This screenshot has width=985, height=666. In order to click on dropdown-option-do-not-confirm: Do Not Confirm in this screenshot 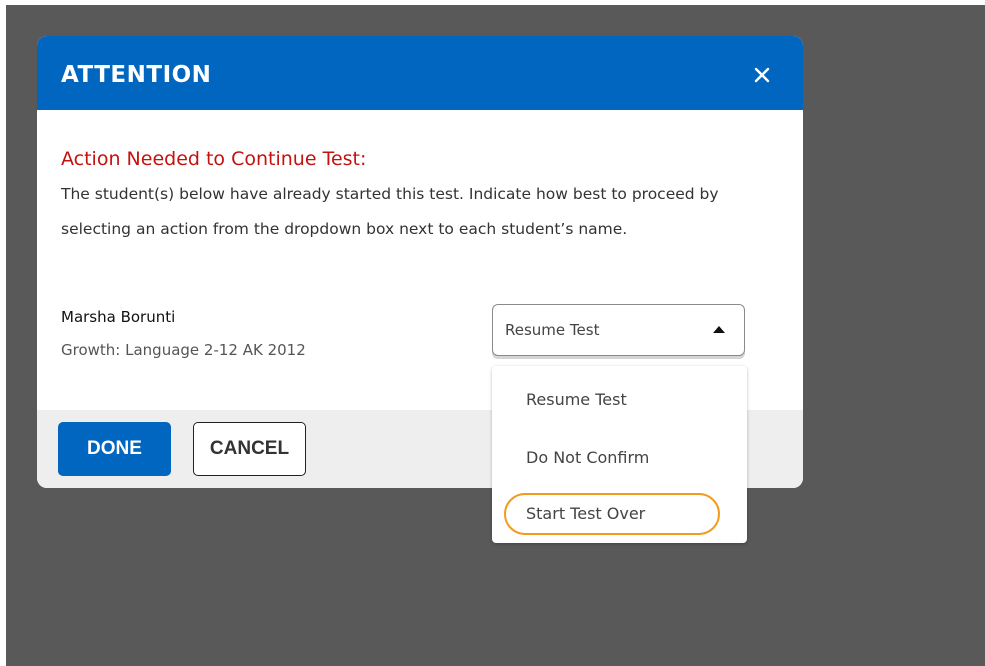, I will do `click(619, 458)`.